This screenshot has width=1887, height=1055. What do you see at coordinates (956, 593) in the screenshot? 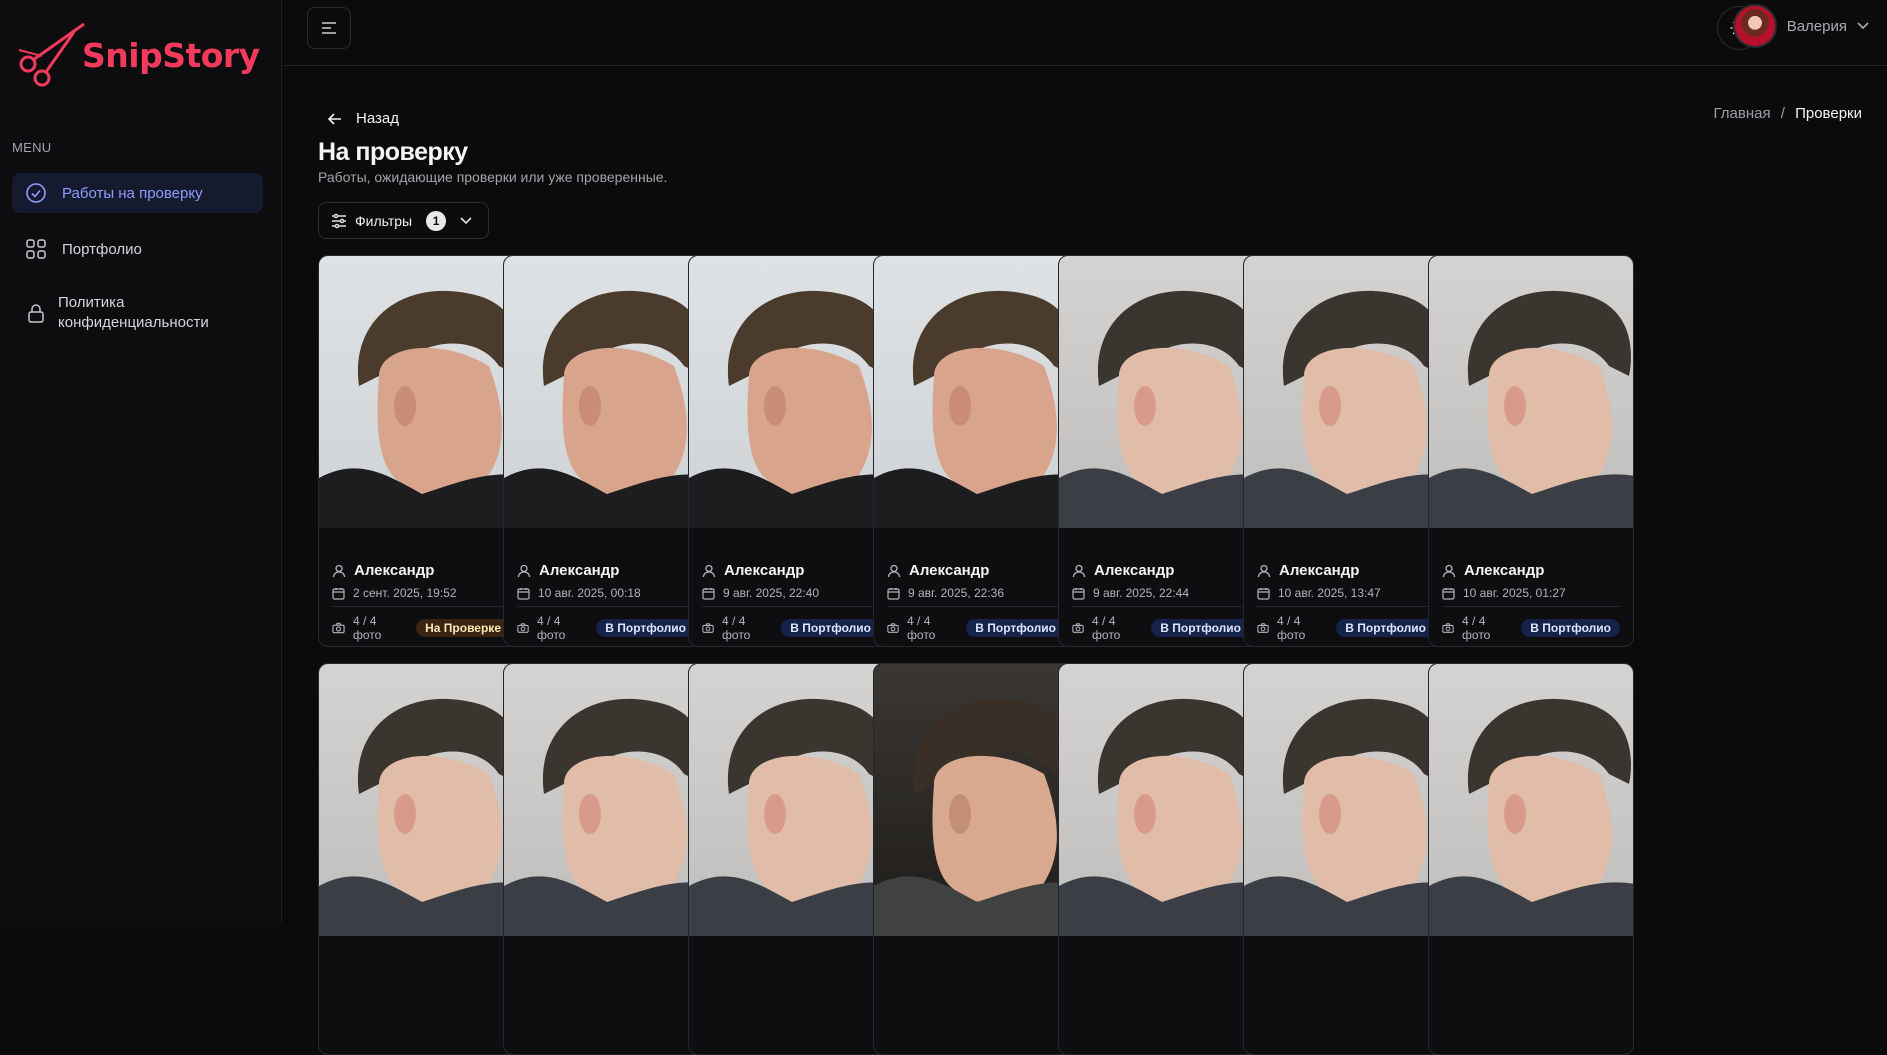
I see `card-date: 9 авг. 2025, 22:36` at bounding box center [956, 593].